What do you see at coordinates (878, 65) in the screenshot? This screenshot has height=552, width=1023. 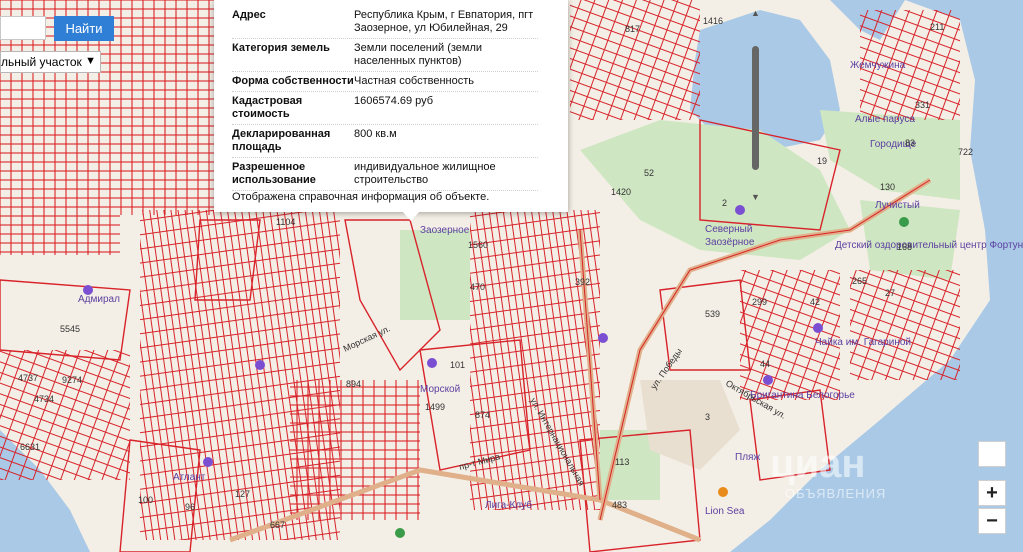 I see `place-label: Жемчужина` at bounding box center [878, 65].